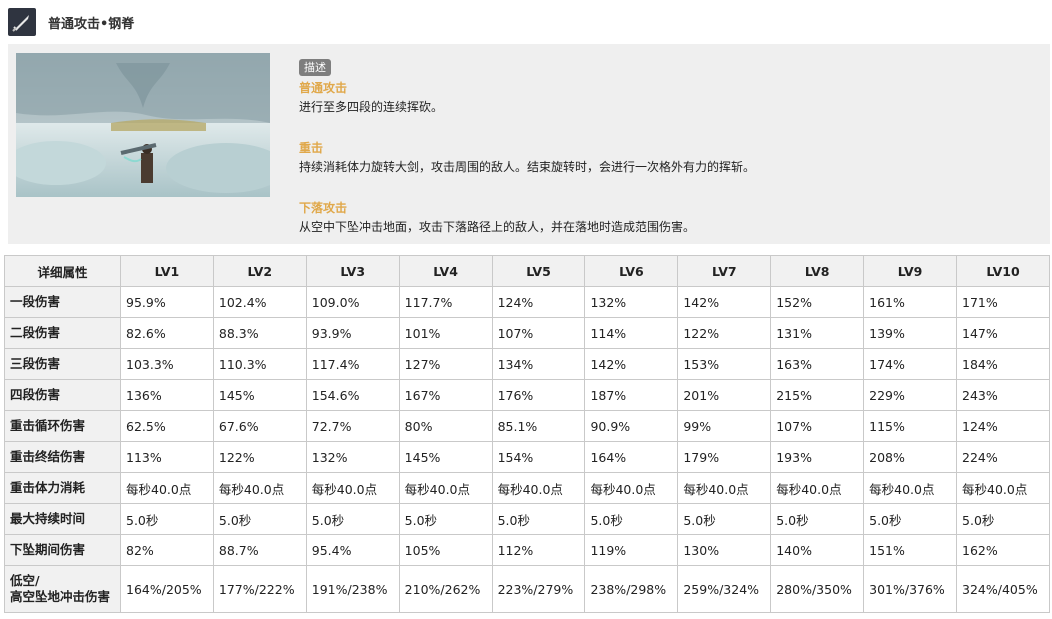  Describe the element at coordinates (724, 457) in the screenshot. I see `table-cell: 179%` at that location.